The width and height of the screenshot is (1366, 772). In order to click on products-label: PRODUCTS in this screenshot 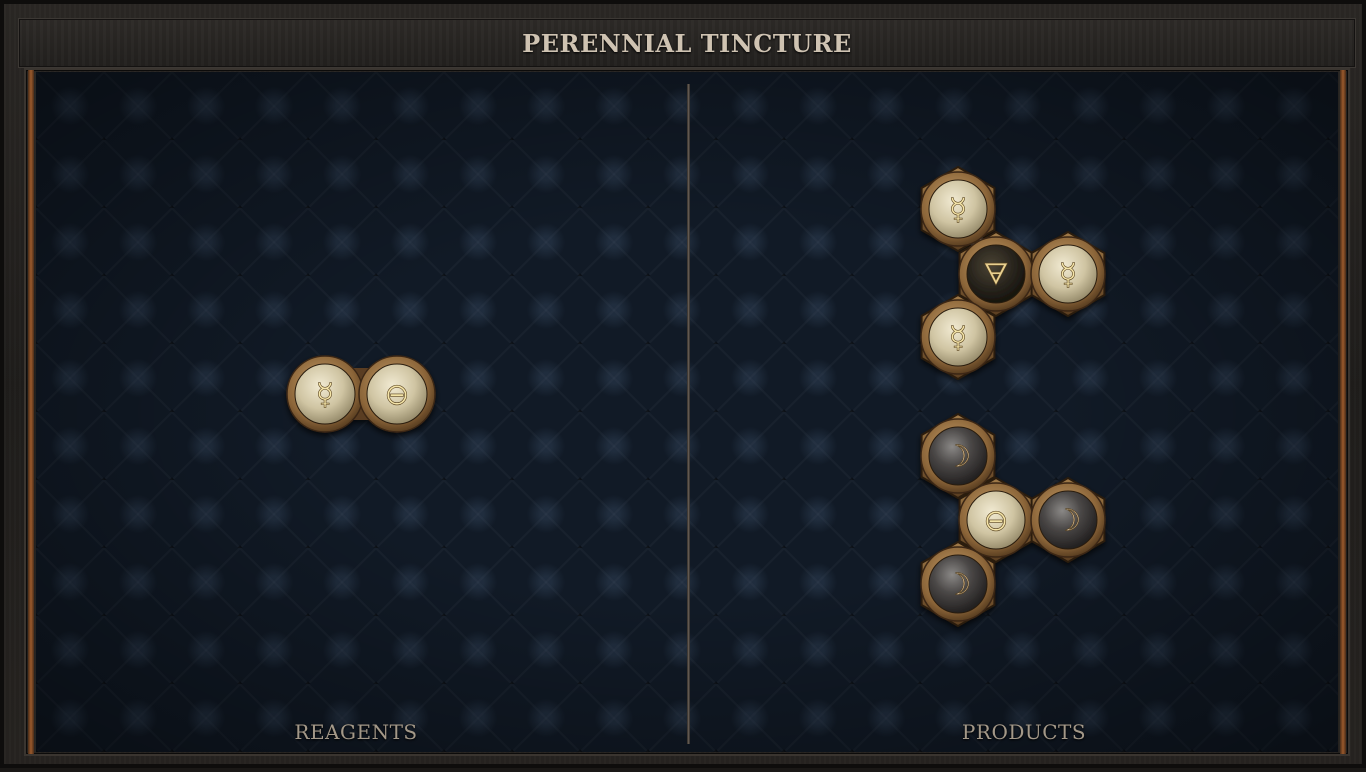, I will do `click(1024, 732)`.